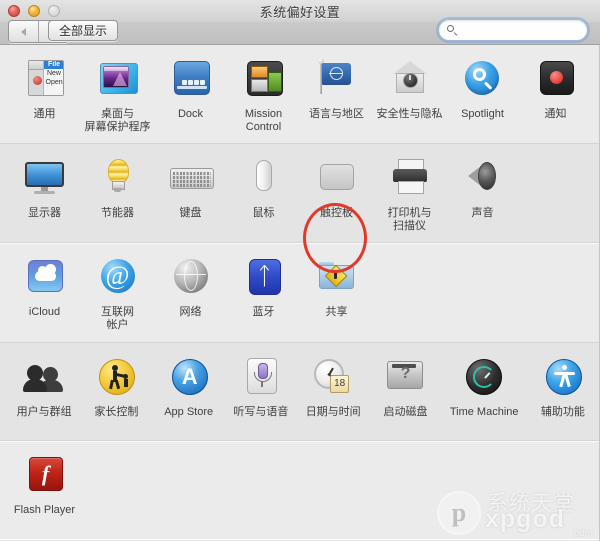  I want to click on pref-item-app-store: A App Store, so click(189, 391).